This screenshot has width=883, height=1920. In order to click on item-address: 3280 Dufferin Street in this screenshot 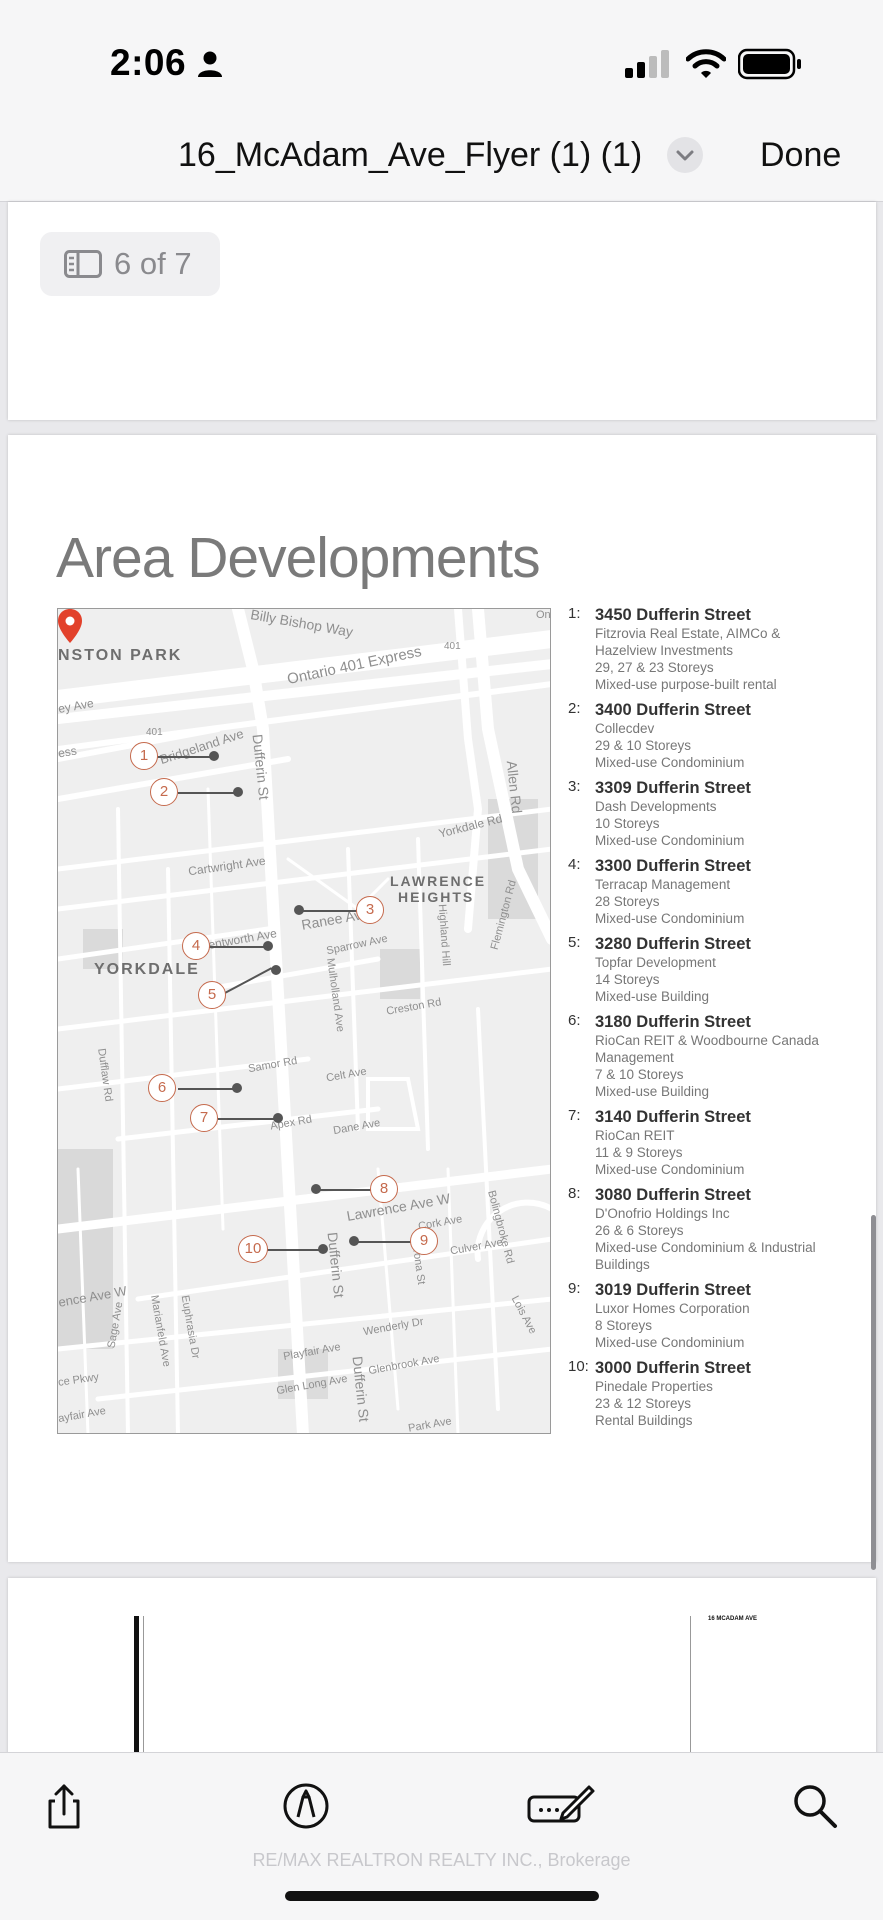, I will do `click(673, 944)`.